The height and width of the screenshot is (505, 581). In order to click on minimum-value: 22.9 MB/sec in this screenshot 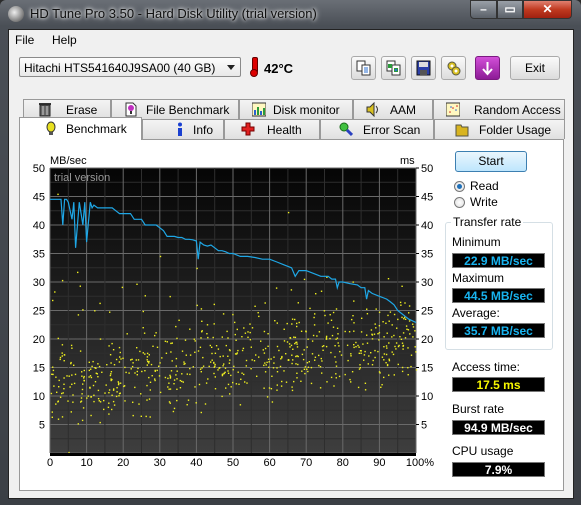, I will do `click(498, 260)`.